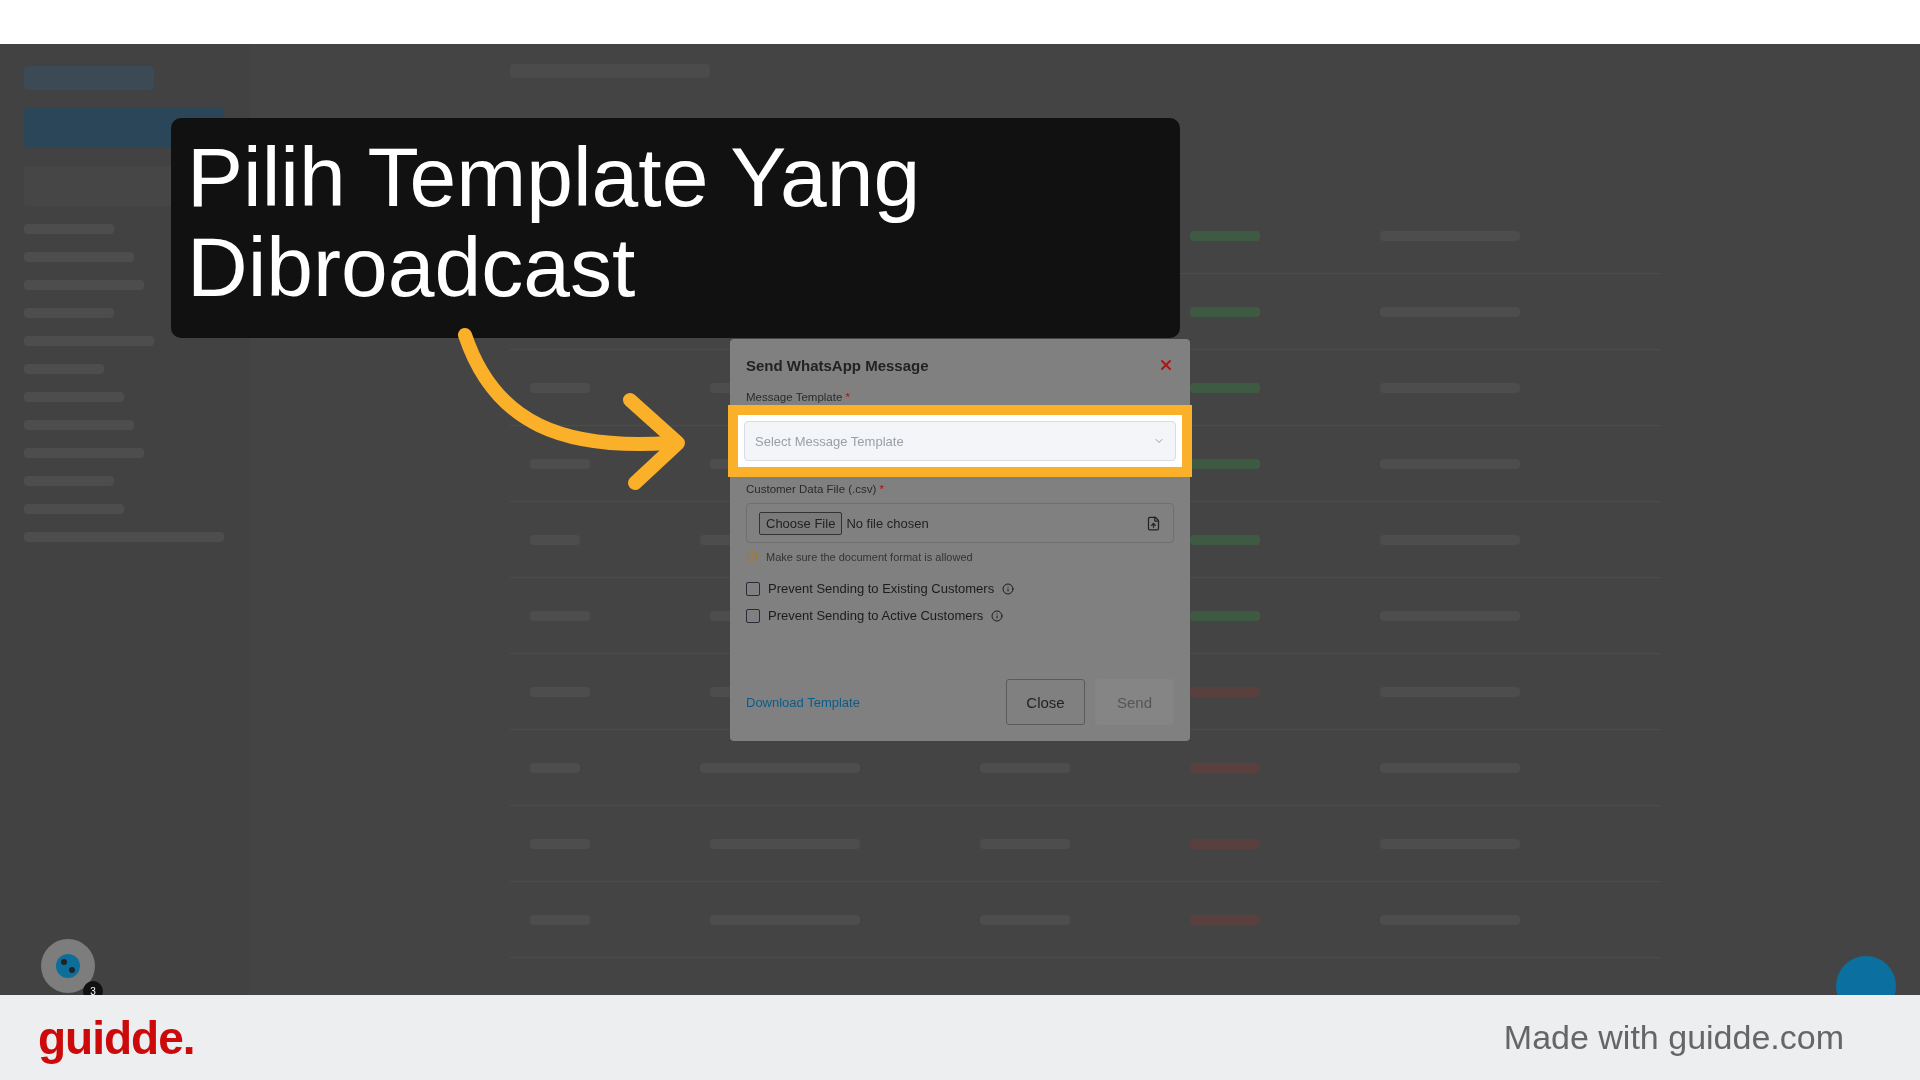 Image resolution: width=1920 pixels, height=1080 pixels. I want to click on option-label: Prevent Sending to Active Customers, so click(876, 615).